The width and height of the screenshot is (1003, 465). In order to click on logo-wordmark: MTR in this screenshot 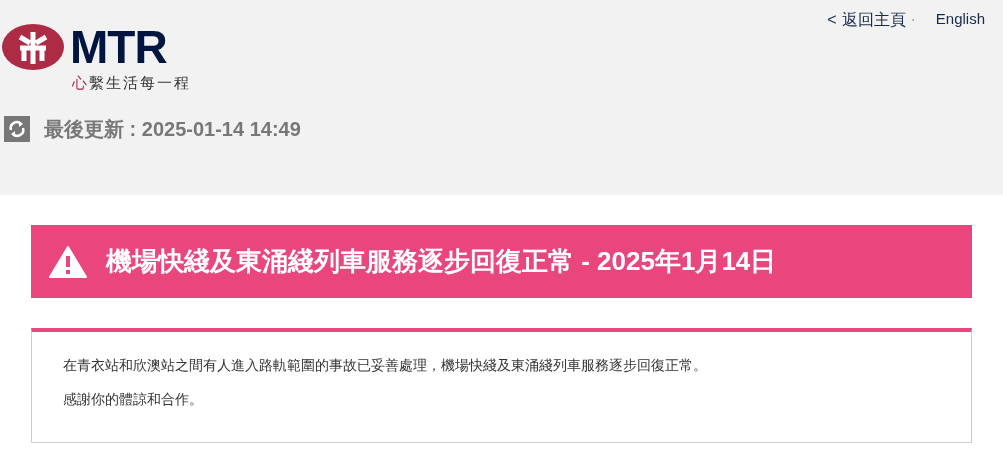, I will do `click(118, 47)`.